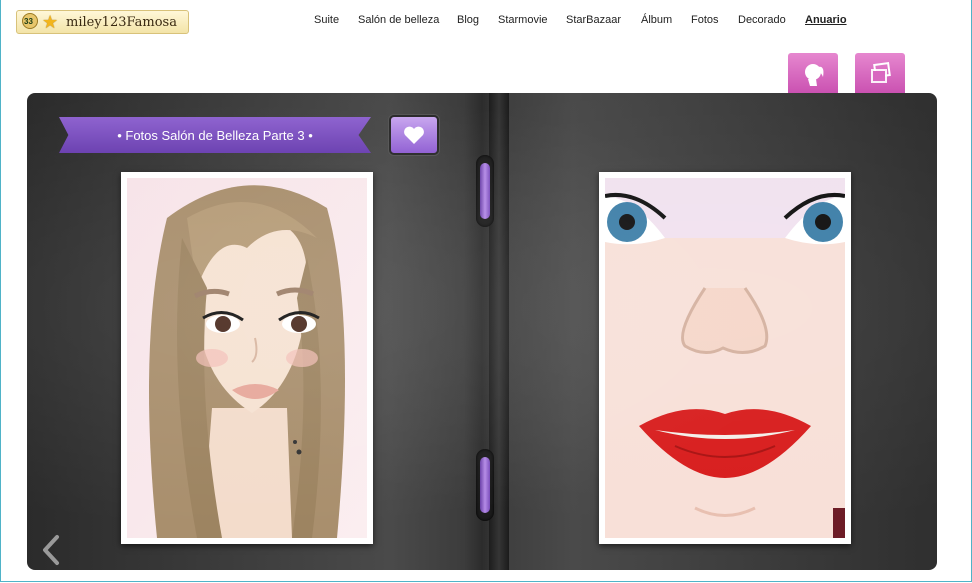  What do you see at coordinates (826, 20) in the screenshot?
I see `nav-item-anuario: Anuario` at bounding box center [826, 20].